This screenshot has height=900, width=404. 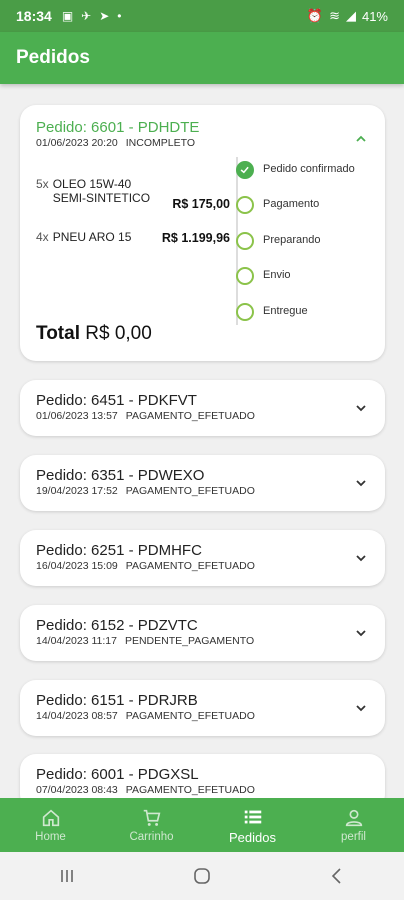 What do you see at coordinates (252, 816) in the screenshot?
I see `list-icon` at bounding box center [252, 816].